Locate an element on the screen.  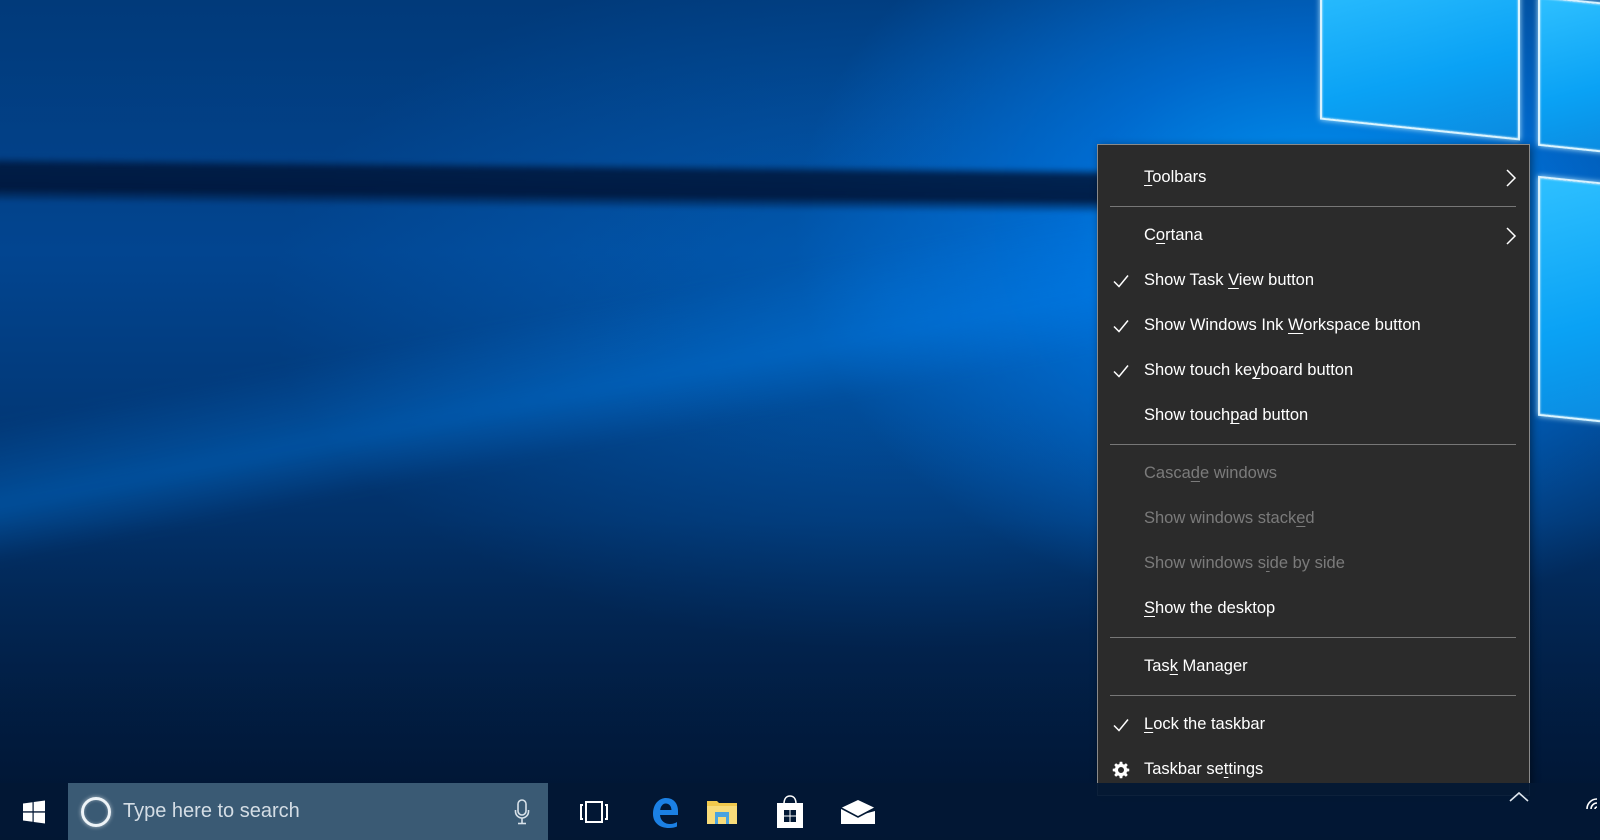
edge-icon is located at coordinates (665, 812).